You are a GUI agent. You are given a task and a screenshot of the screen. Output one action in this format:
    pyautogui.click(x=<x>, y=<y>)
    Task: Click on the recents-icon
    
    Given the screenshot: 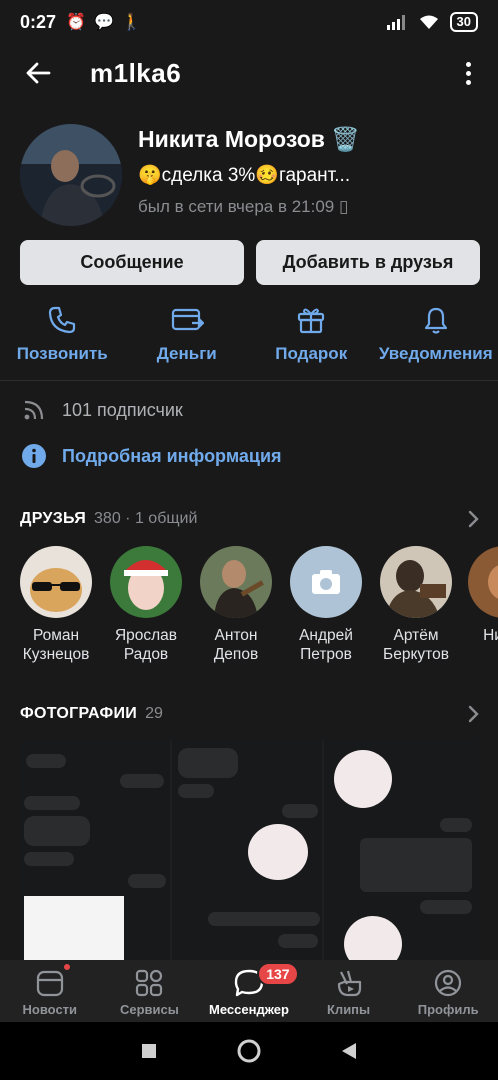 What is the action you would take?
    pyautogui.click(x=149, y=1051)
    